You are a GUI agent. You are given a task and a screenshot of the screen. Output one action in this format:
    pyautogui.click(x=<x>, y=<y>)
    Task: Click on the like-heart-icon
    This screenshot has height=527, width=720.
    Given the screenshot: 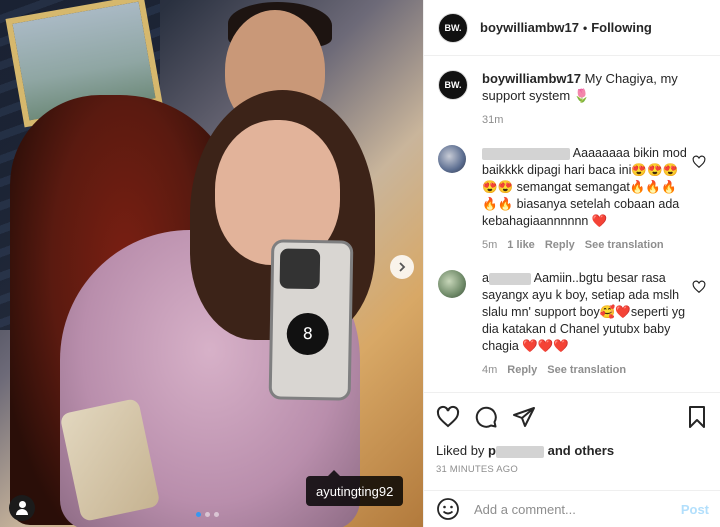 What is the action you would take?
    pyautogui.click(x=448, y=417)
    